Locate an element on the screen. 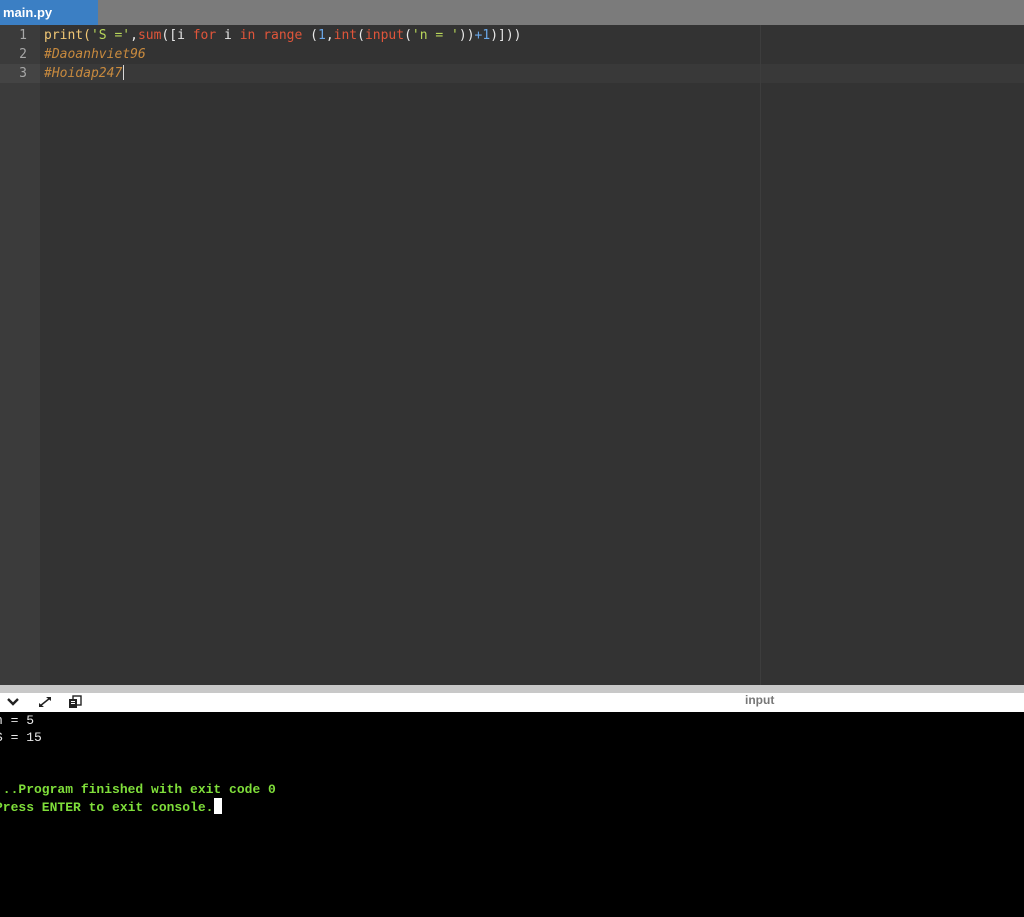  line-number-gutter is located at coordinates (20, 355).